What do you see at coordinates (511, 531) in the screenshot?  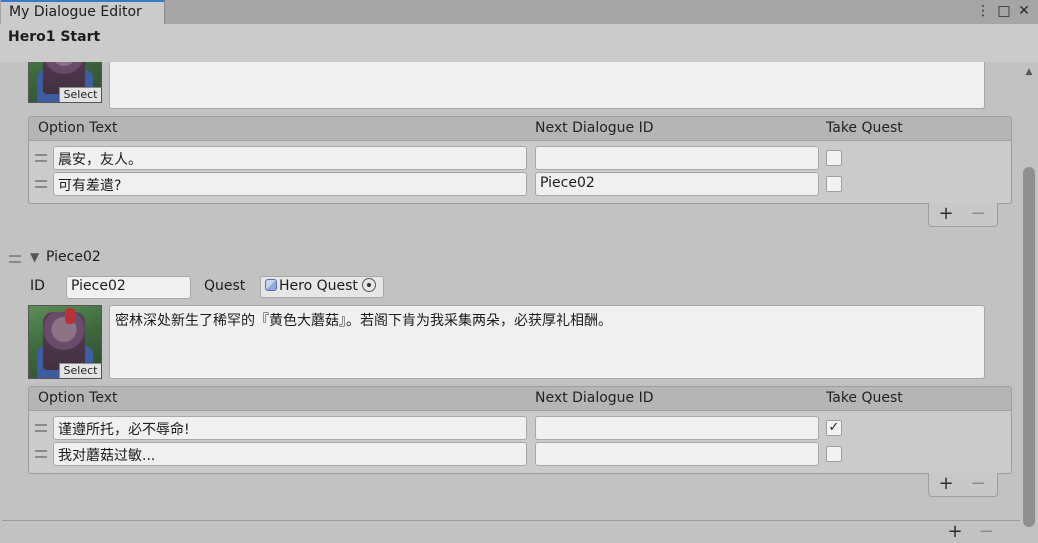 I see `pieces-list-footer: + −` at bounding box center [511, 531].